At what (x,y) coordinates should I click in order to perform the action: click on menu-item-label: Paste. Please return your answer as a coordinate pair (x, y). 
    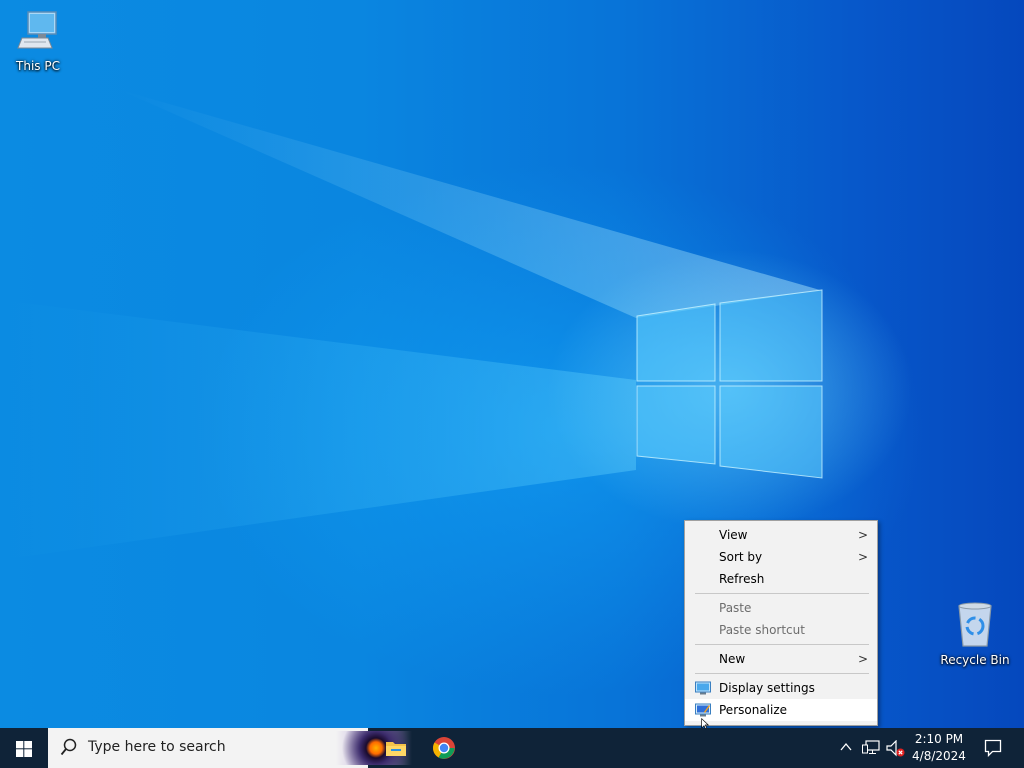
    Looking at the image, I should click on (735, 608).